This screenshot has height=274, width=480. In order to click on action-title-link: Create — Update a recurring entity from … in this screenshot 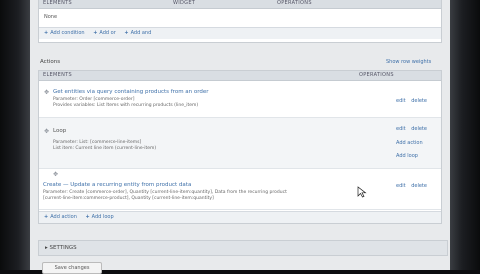, I will do `click(117, 185)`.